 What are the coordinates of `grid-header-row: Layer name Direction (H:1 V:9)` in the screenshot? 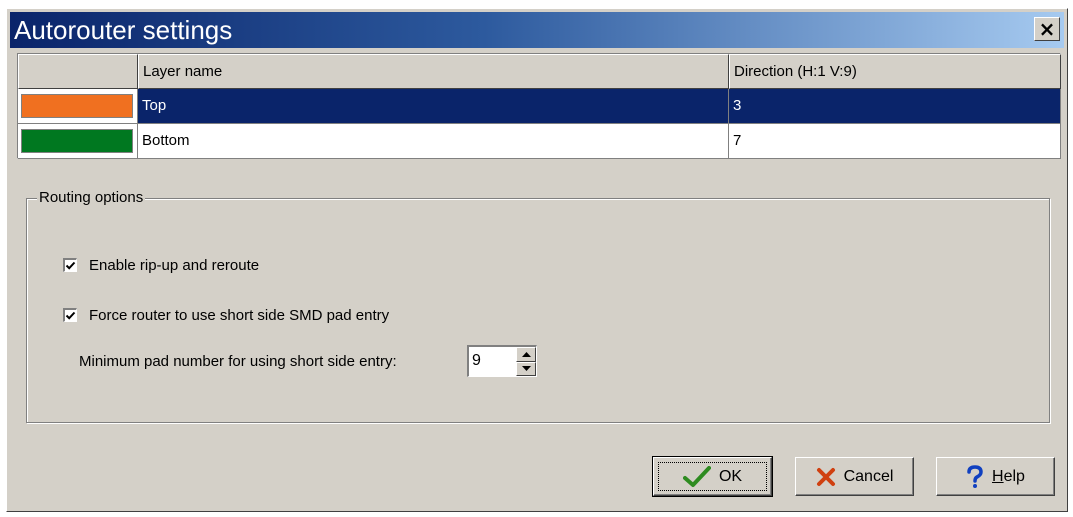 It's located at (539, 71).